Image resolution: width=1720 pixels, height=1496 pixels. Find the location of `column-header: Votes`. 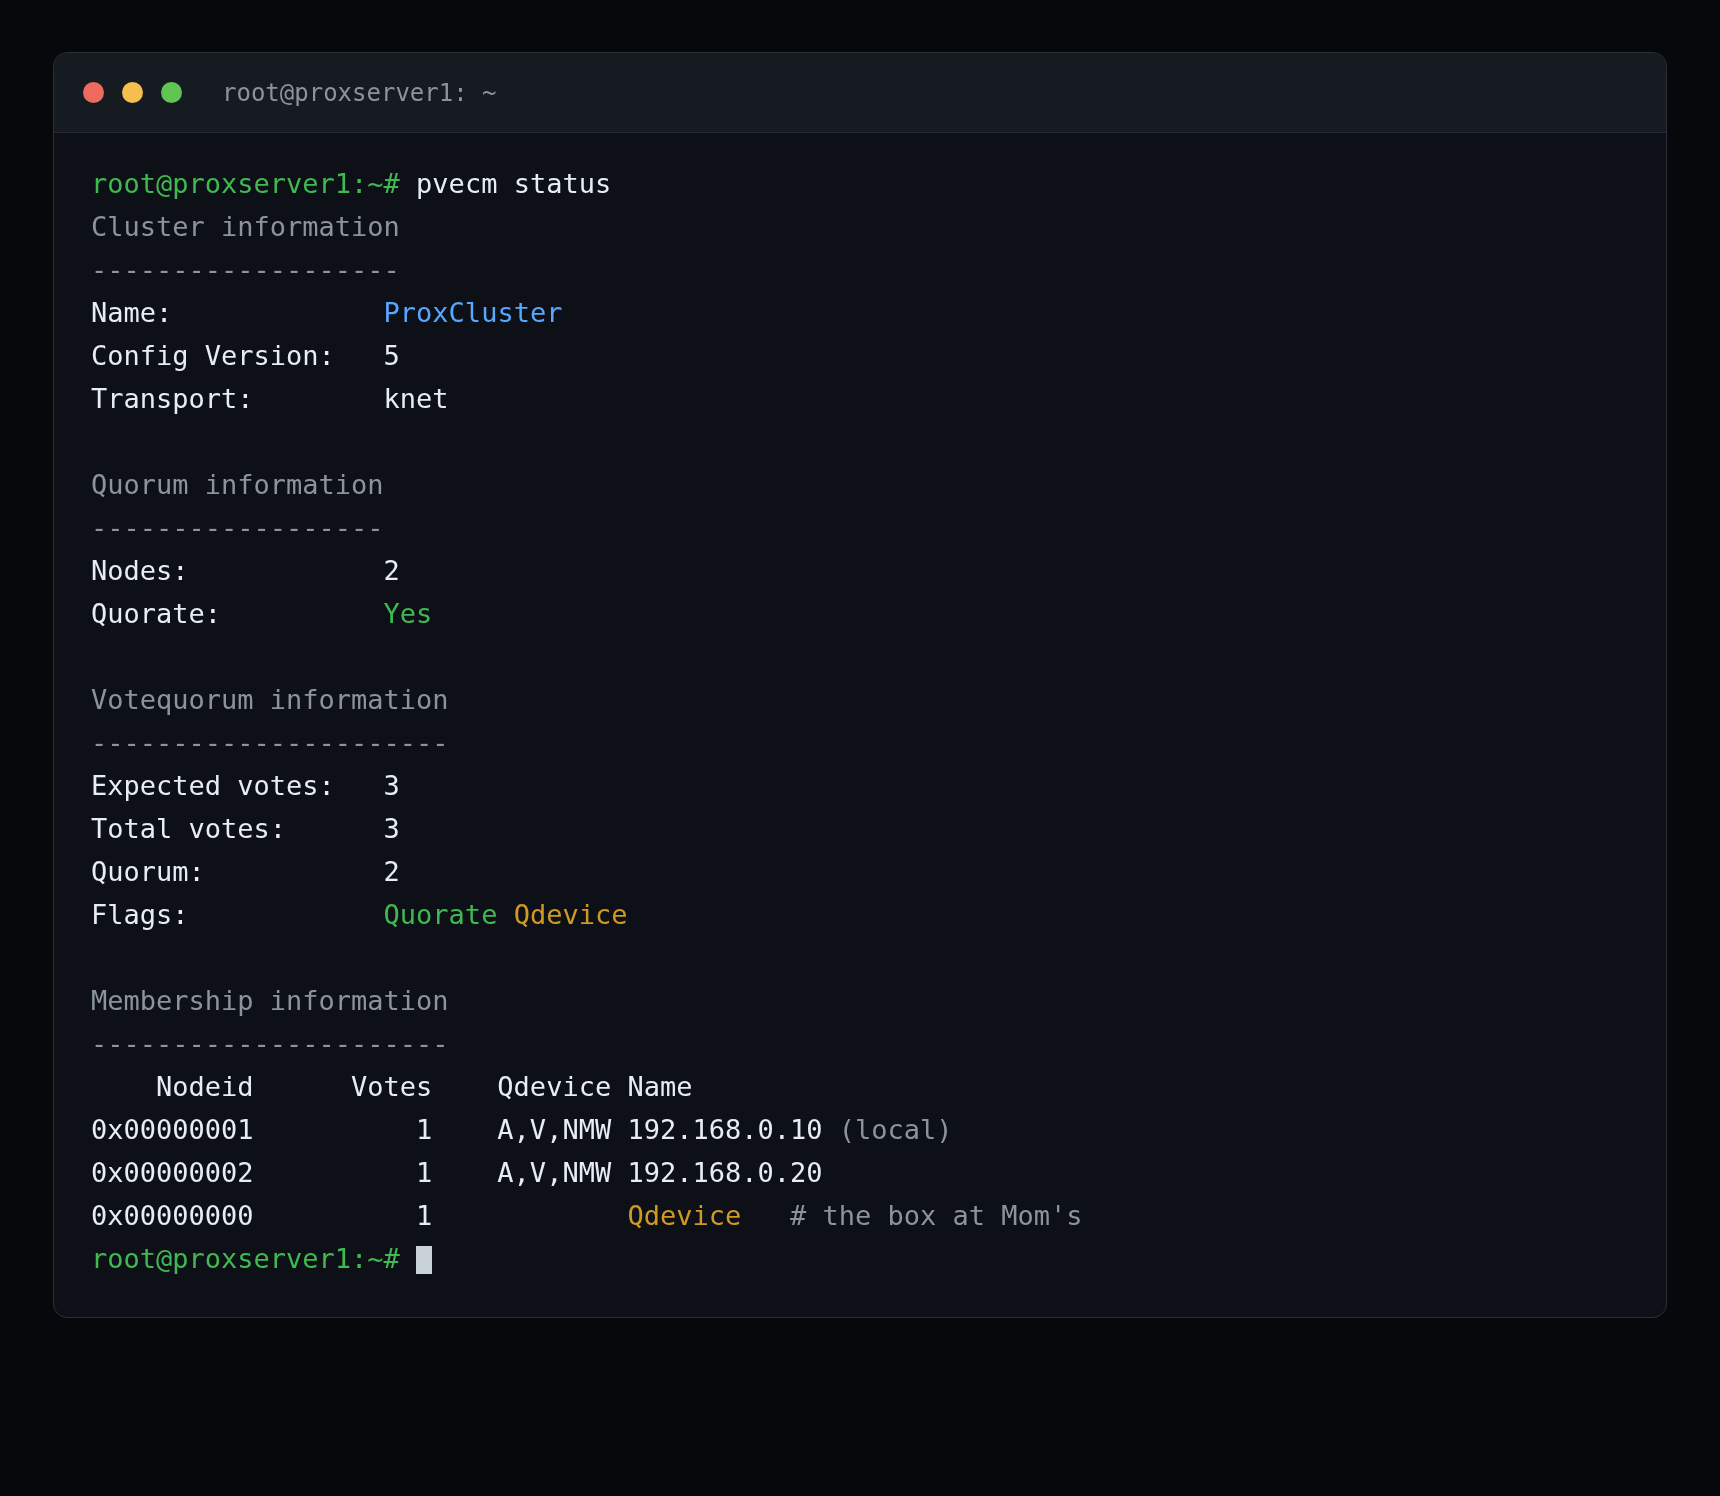

column-header: Votes is located at coordinates (392, 1087).